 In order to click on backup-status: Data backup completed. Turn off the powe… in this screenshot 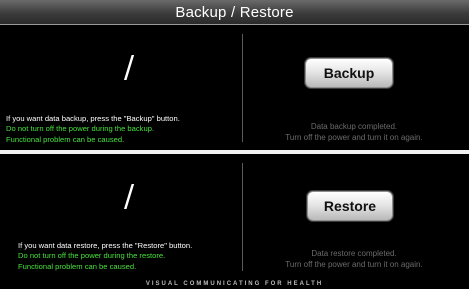, I will do `click(354, 132)`.